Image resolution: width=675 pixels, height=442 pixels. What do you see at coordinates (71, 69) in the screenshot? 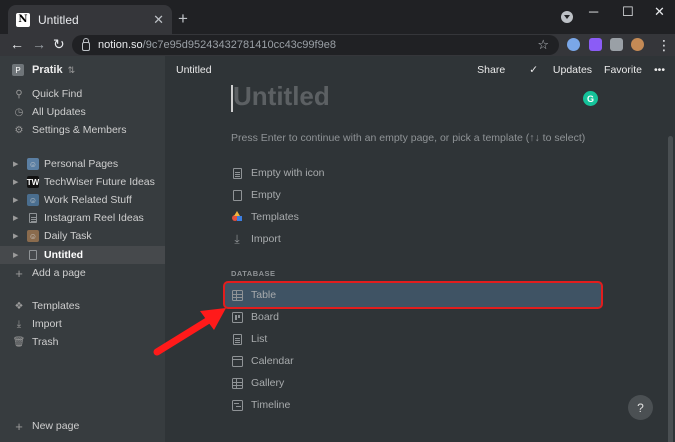
I see `chevron-updown-icon: ⇅` at bounding box center [71, 69].